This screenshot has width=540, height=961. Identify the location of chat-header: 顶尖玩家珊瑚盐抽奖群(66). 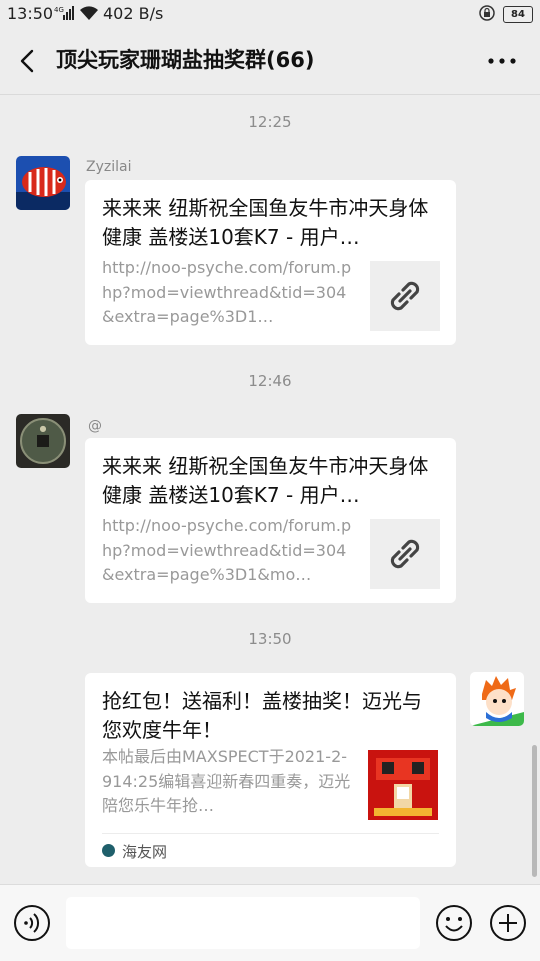
(270, 61).